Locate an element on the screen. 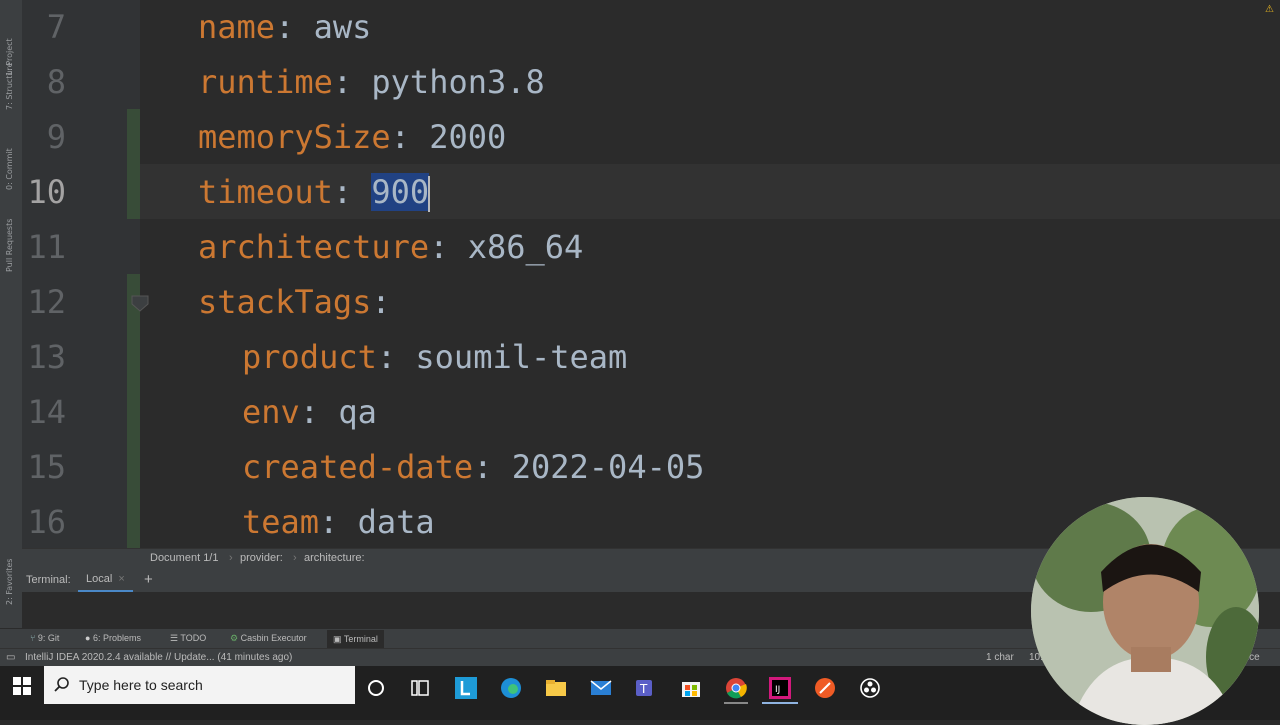 The image size is (1280, 725). code-line: timeout: 900 is located at coordinates (314, 192).